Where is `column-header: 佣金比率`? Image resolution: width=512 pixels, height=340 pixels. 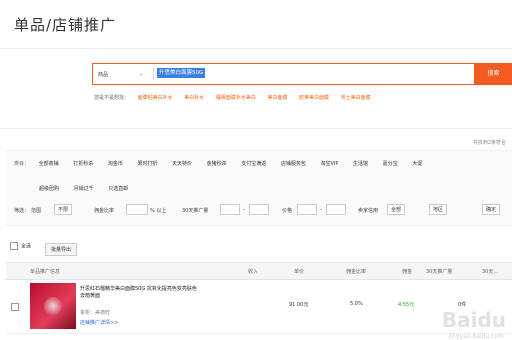
column-header: 佣金比率 is located at coordinates (356, 271).